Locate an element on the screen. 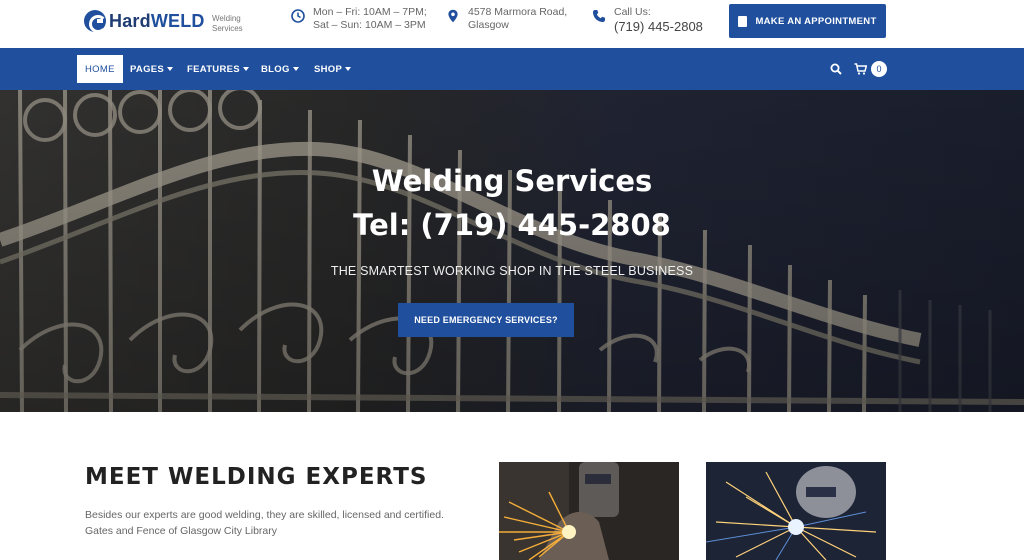 The image size is (1024, 560). hours-line-2: Sat – Sun: 10AM – 3PM is located at coordinates (369, 25).